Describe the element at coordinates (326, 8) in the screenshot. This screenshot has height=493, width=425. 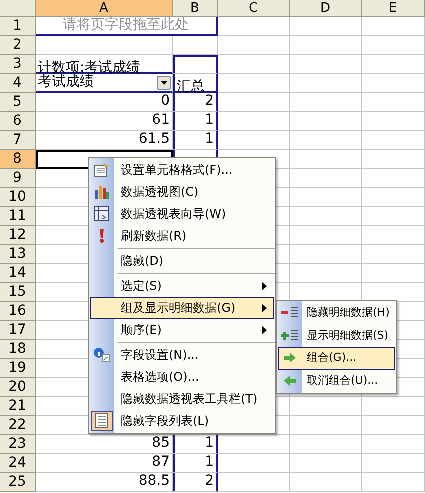
I see `column-header: D` at that location.